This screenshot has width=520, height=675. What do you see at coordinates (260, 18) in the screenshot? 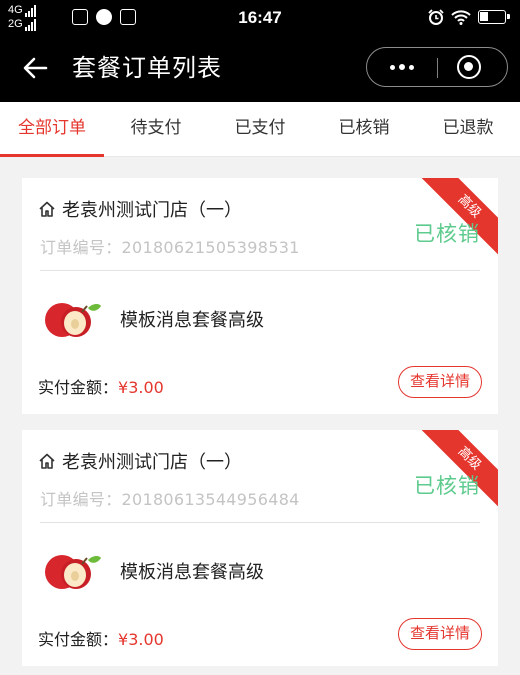
I see `status-bar: 4G 2G 16:47` at bounding box center [260, 18].